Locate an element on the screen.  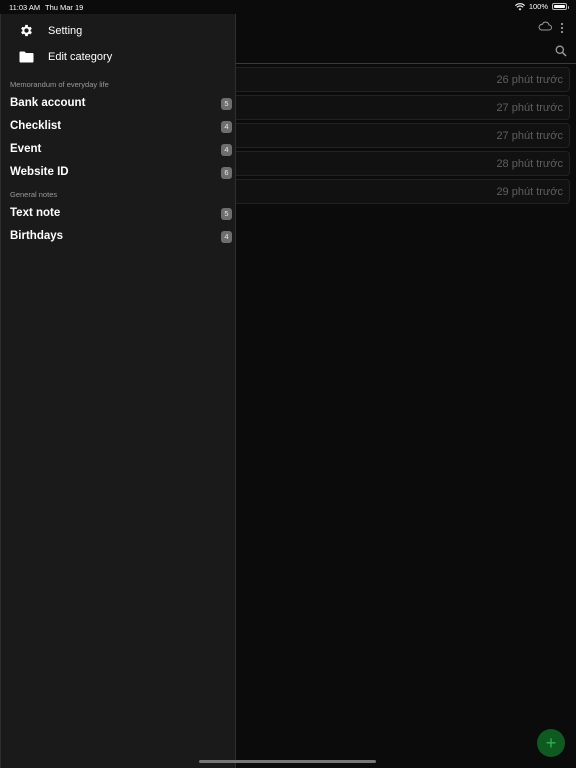
note-time-ago: 26 phút trước is located at coordinates (529, 80).